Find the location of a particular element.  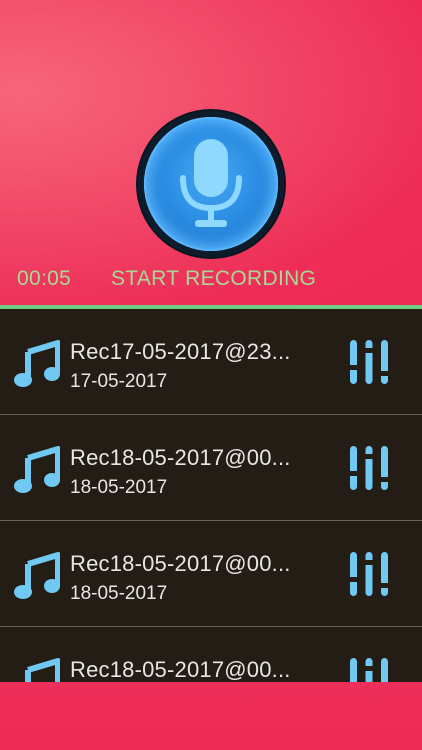

recording-date: 17-05-2017 is located at coordinates (119, 381).